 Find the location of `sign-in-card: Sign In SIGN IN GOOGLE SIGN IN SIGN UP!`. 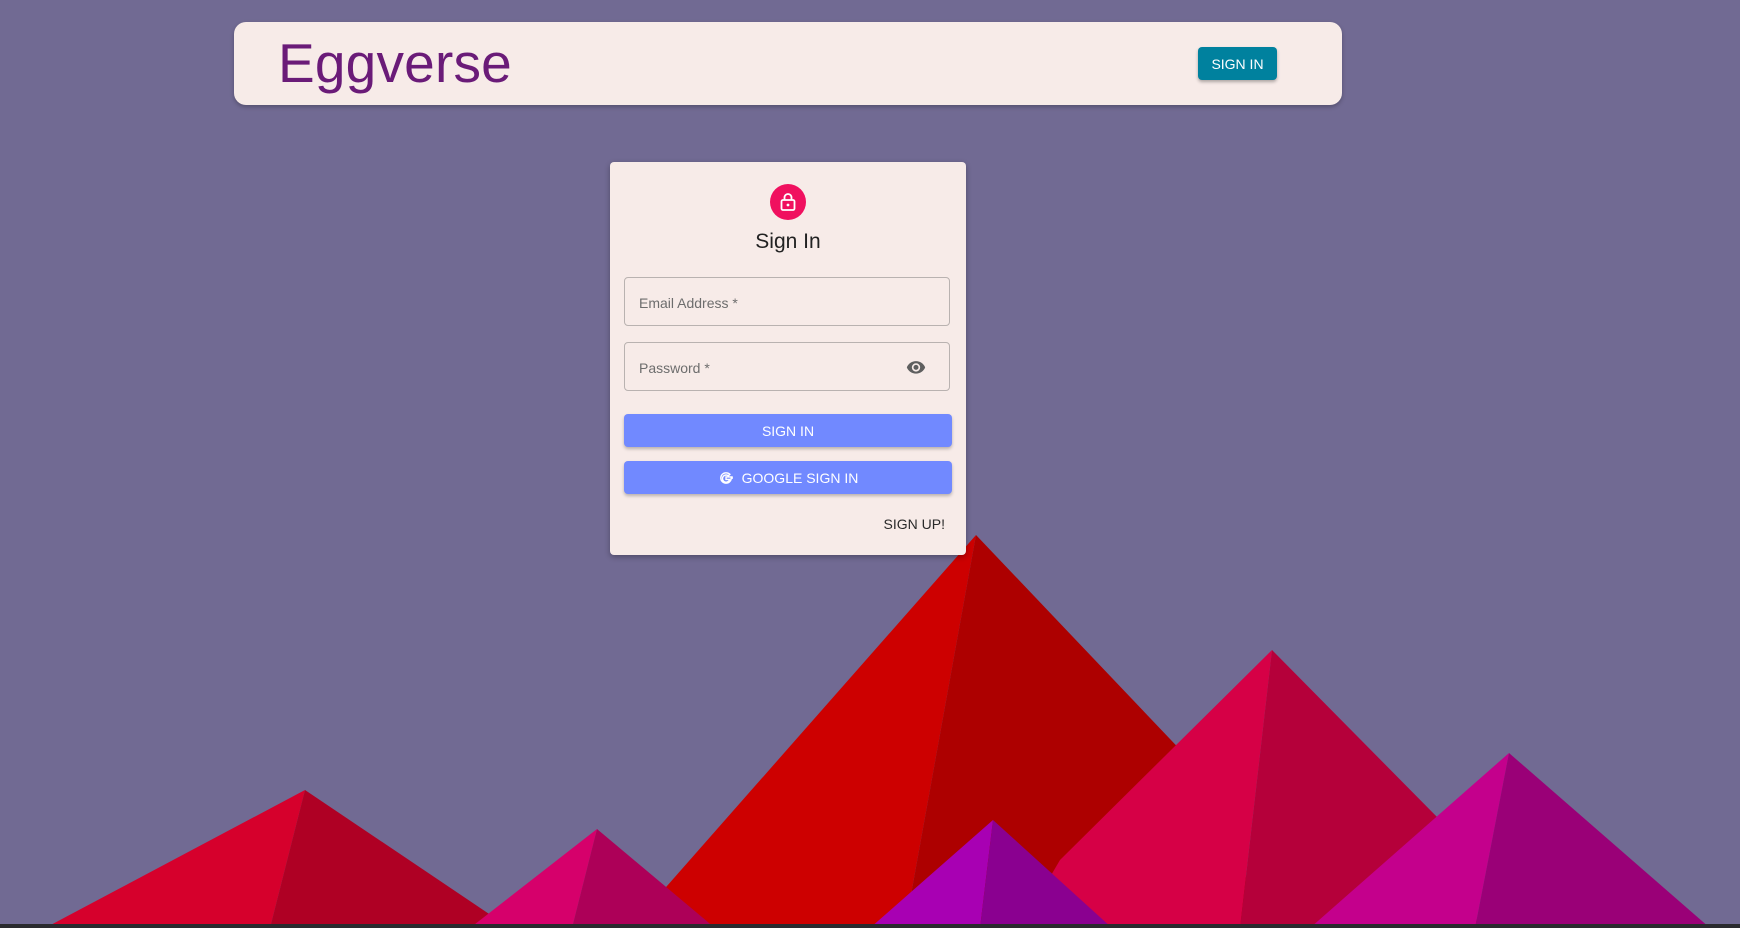

sign-in-card: Sign In SIGN IN GOOGLE SIGN IN SIGN UP! is located at coordinates (788, 358).